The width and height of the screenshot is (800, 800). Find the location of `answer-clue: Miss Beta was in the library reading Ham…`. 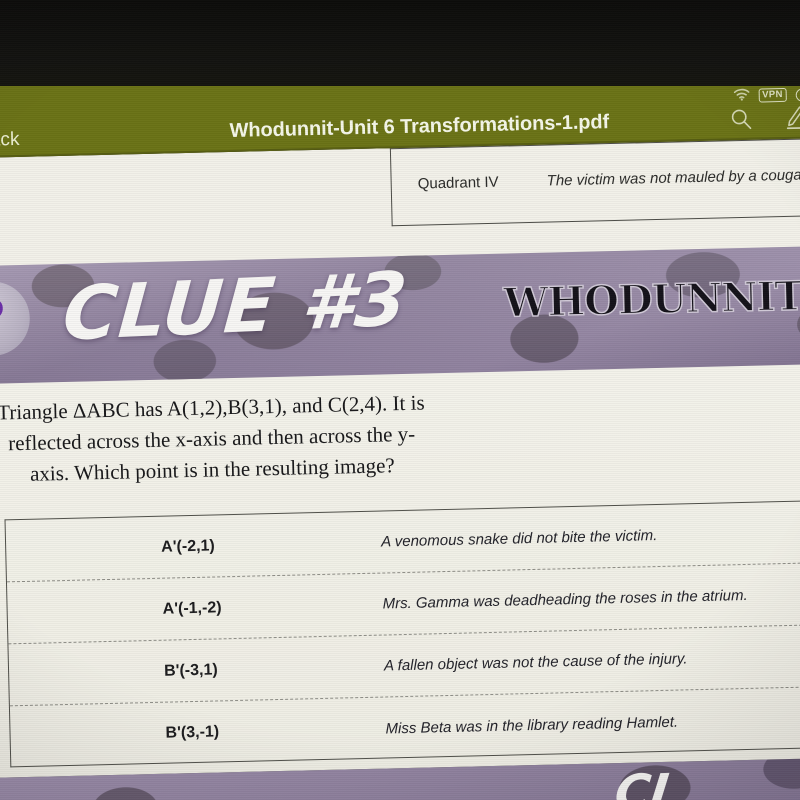

answer-clue: Miss Beta was in the library reading Ham… is located at coordinates (532, 725).